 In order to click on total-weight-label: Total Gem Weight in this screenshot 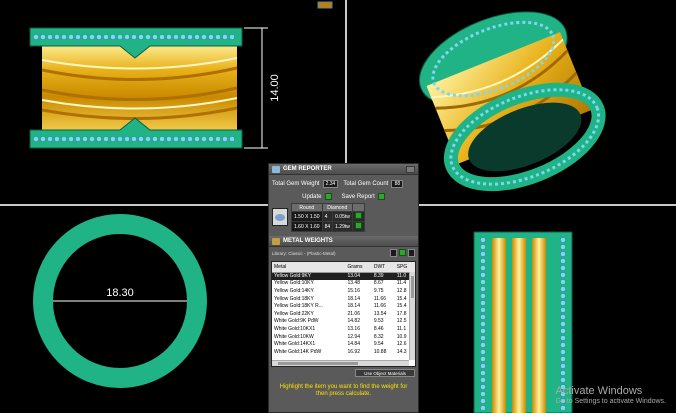, I will do `click(296, 183)`.